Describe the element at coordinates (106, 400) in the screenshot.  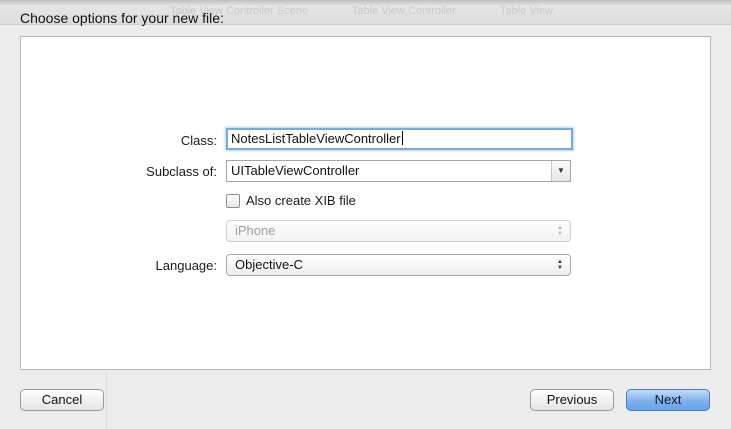
I see `background-divider` at that location.